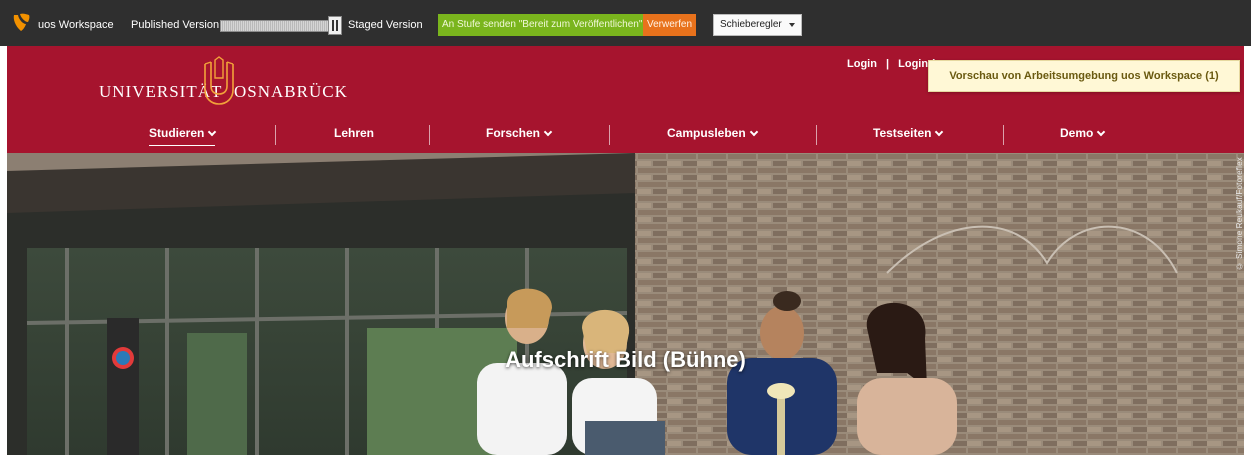 This screenshot has width=1251, height=455. What do you see at coordinates (385, 25) in the screenshot?
I see `staged-version-label: Staged Version` at bounding box center [385, 25].